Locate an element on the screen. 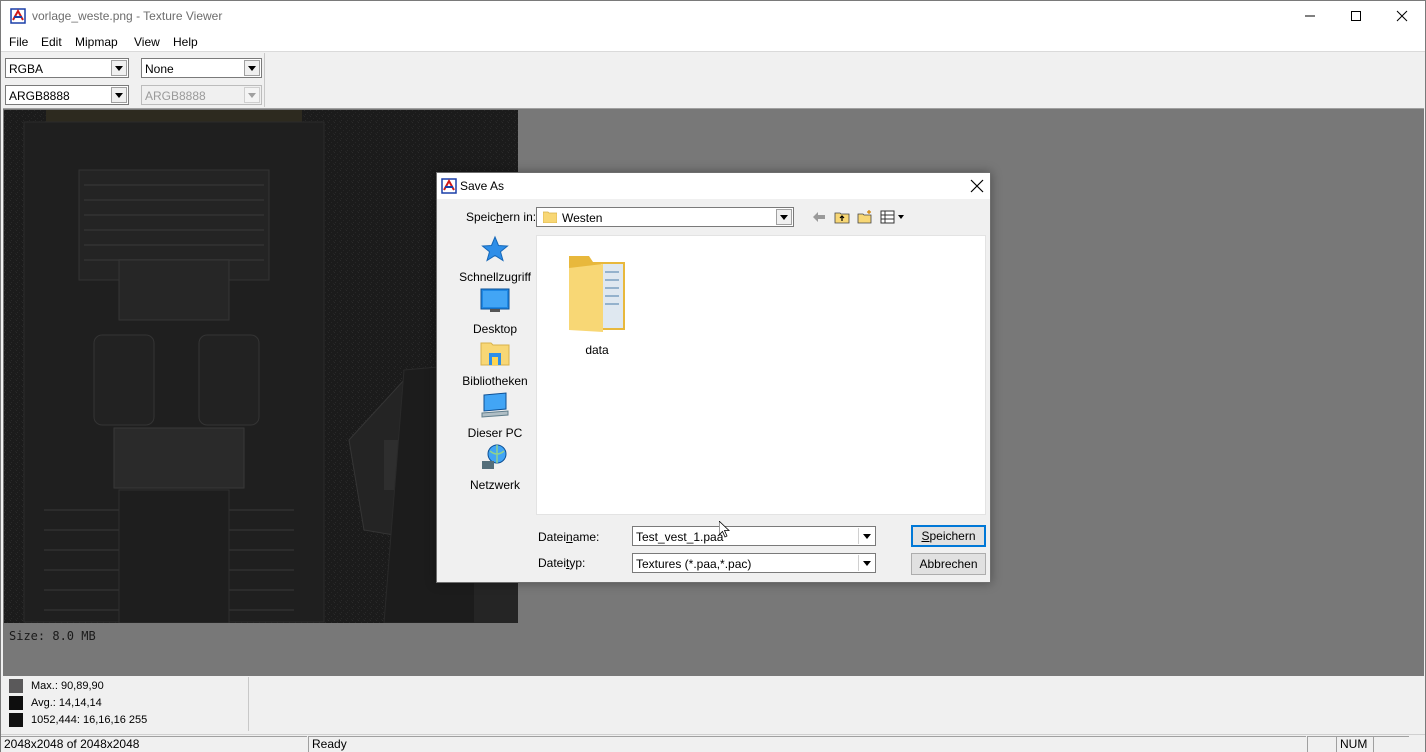 The width and height of the screenshot is (1426, 752). place-label: Netzwerk is located at coordinates (494, 485).